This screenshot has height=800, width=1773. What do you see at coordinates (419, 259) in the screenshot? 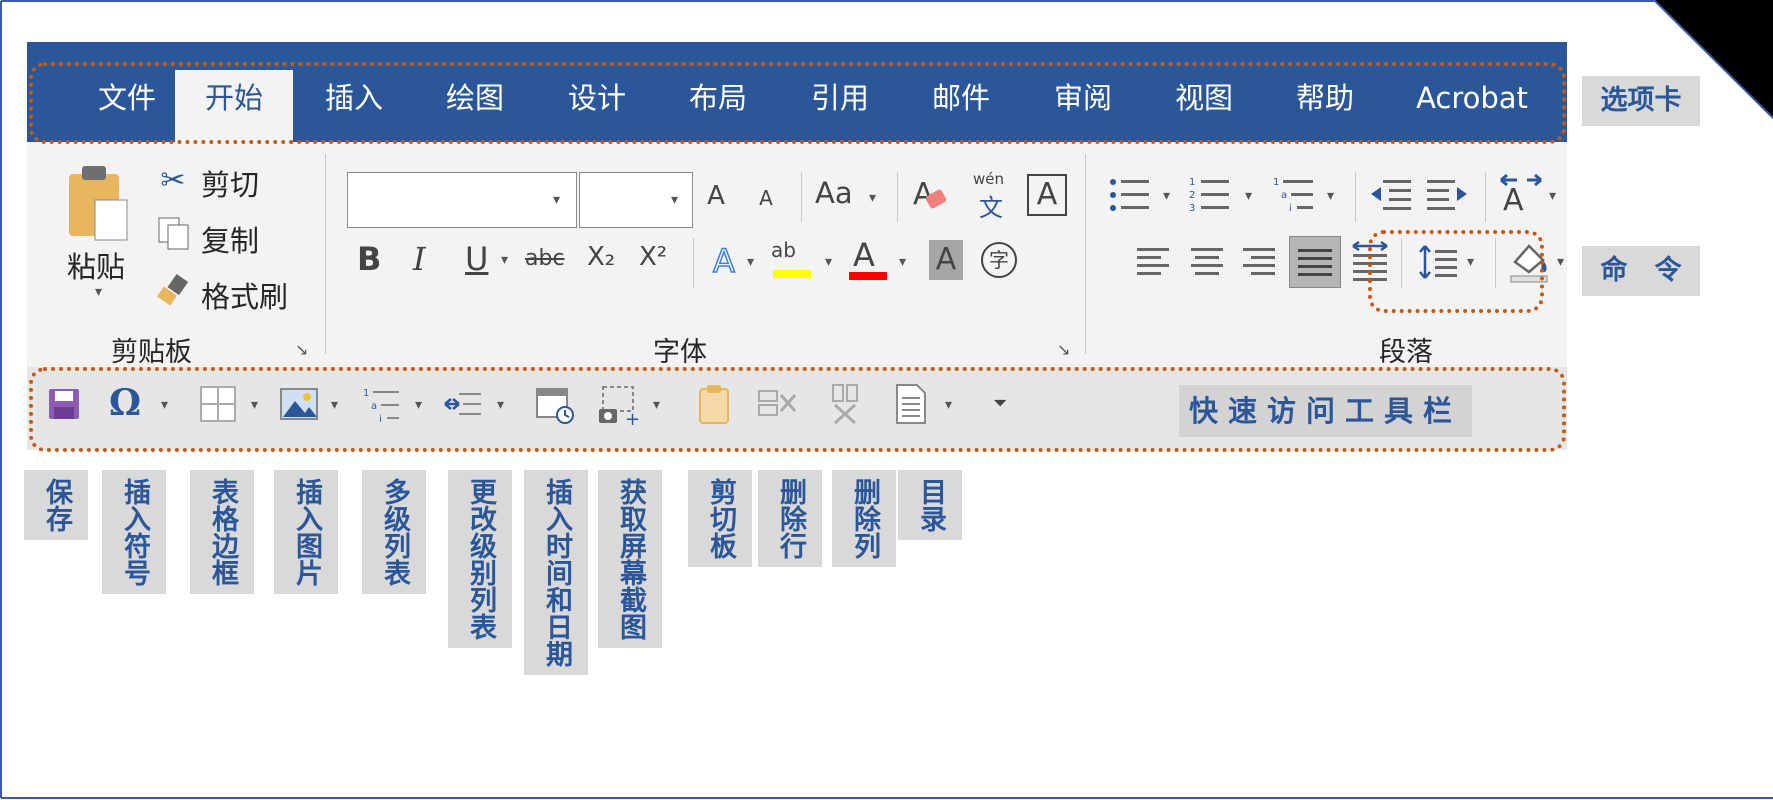
I see `italic-button: I` at bounding box center [419, 259].